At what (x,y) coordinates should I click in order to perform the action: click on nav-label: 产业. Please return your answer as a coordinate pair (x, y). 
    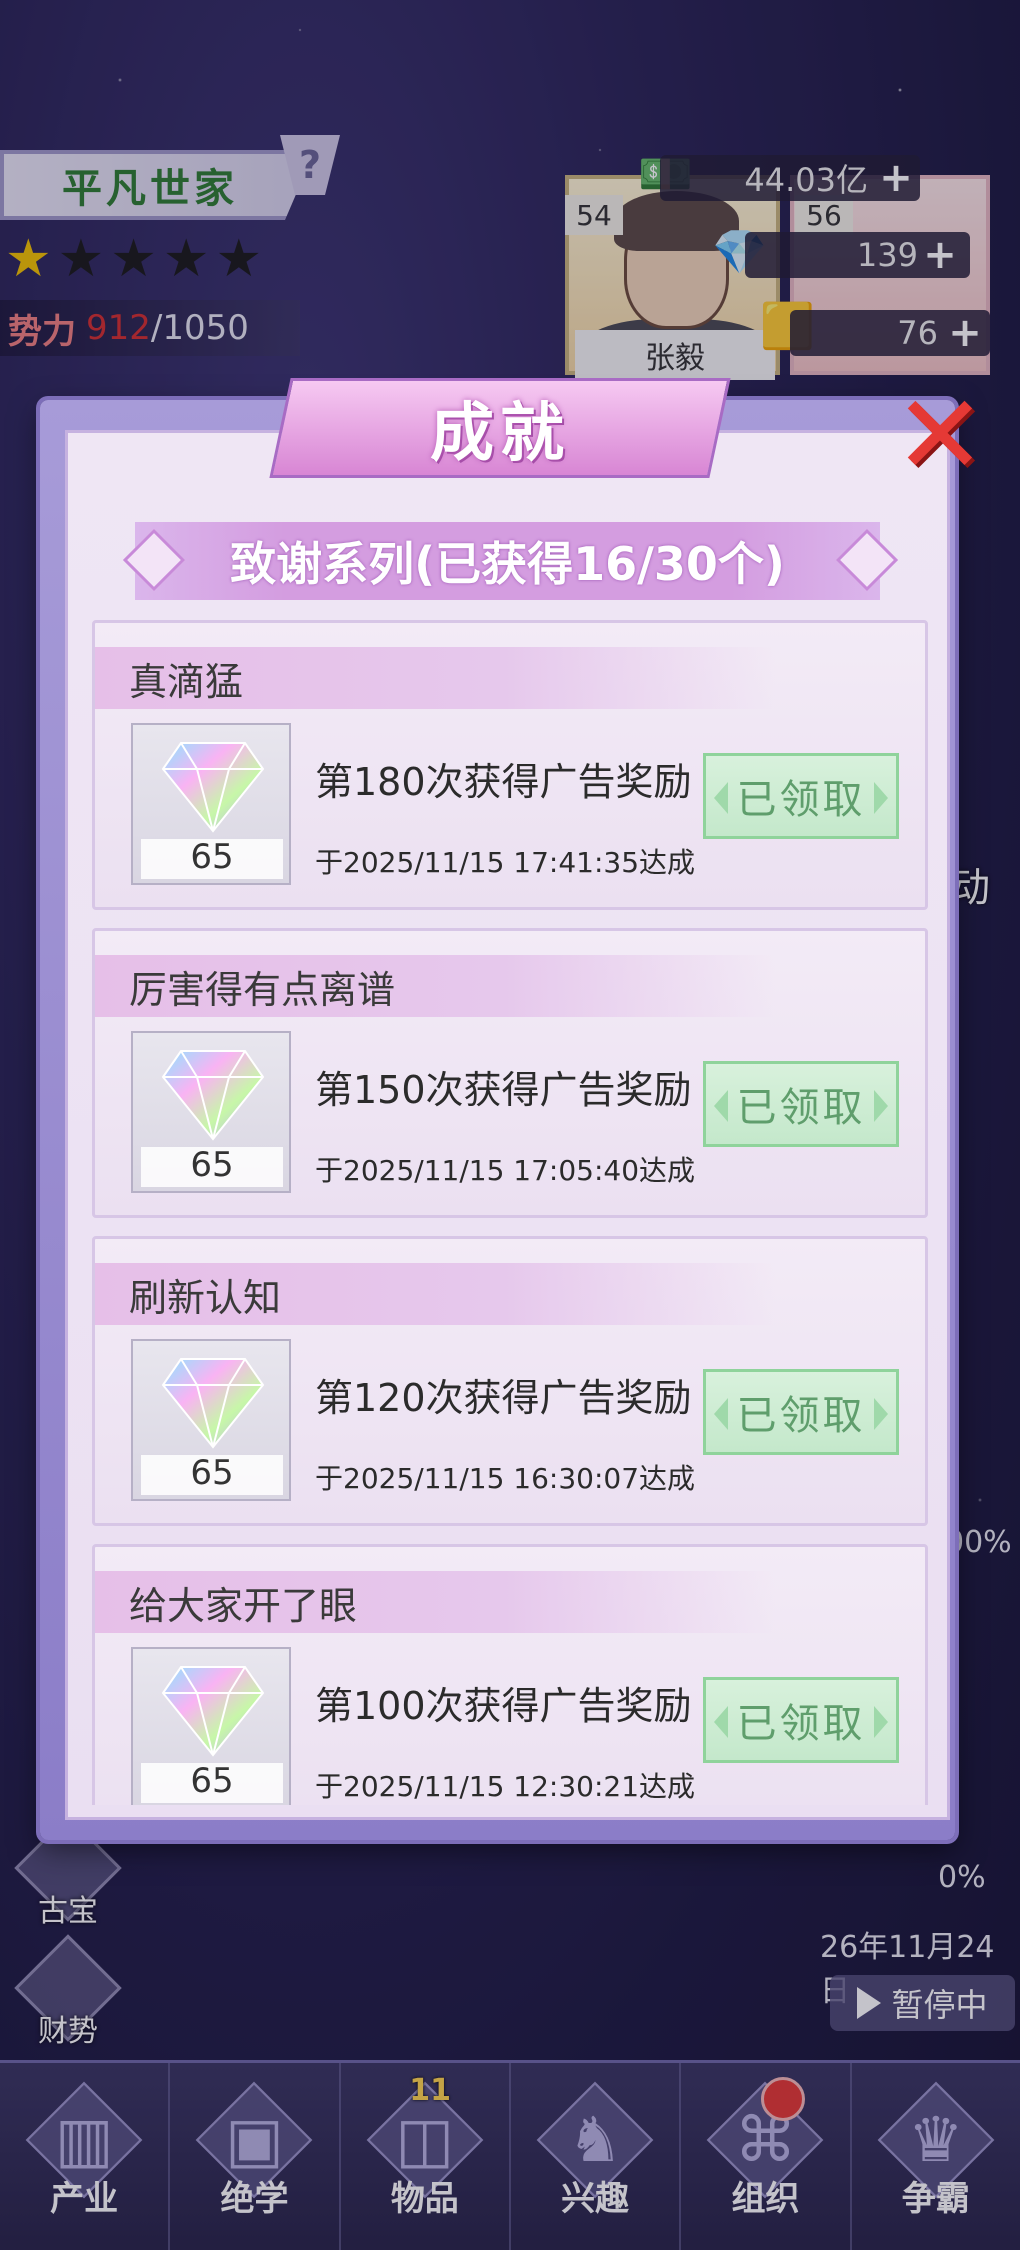
    Looking at the image, I should click on (84, 2199).